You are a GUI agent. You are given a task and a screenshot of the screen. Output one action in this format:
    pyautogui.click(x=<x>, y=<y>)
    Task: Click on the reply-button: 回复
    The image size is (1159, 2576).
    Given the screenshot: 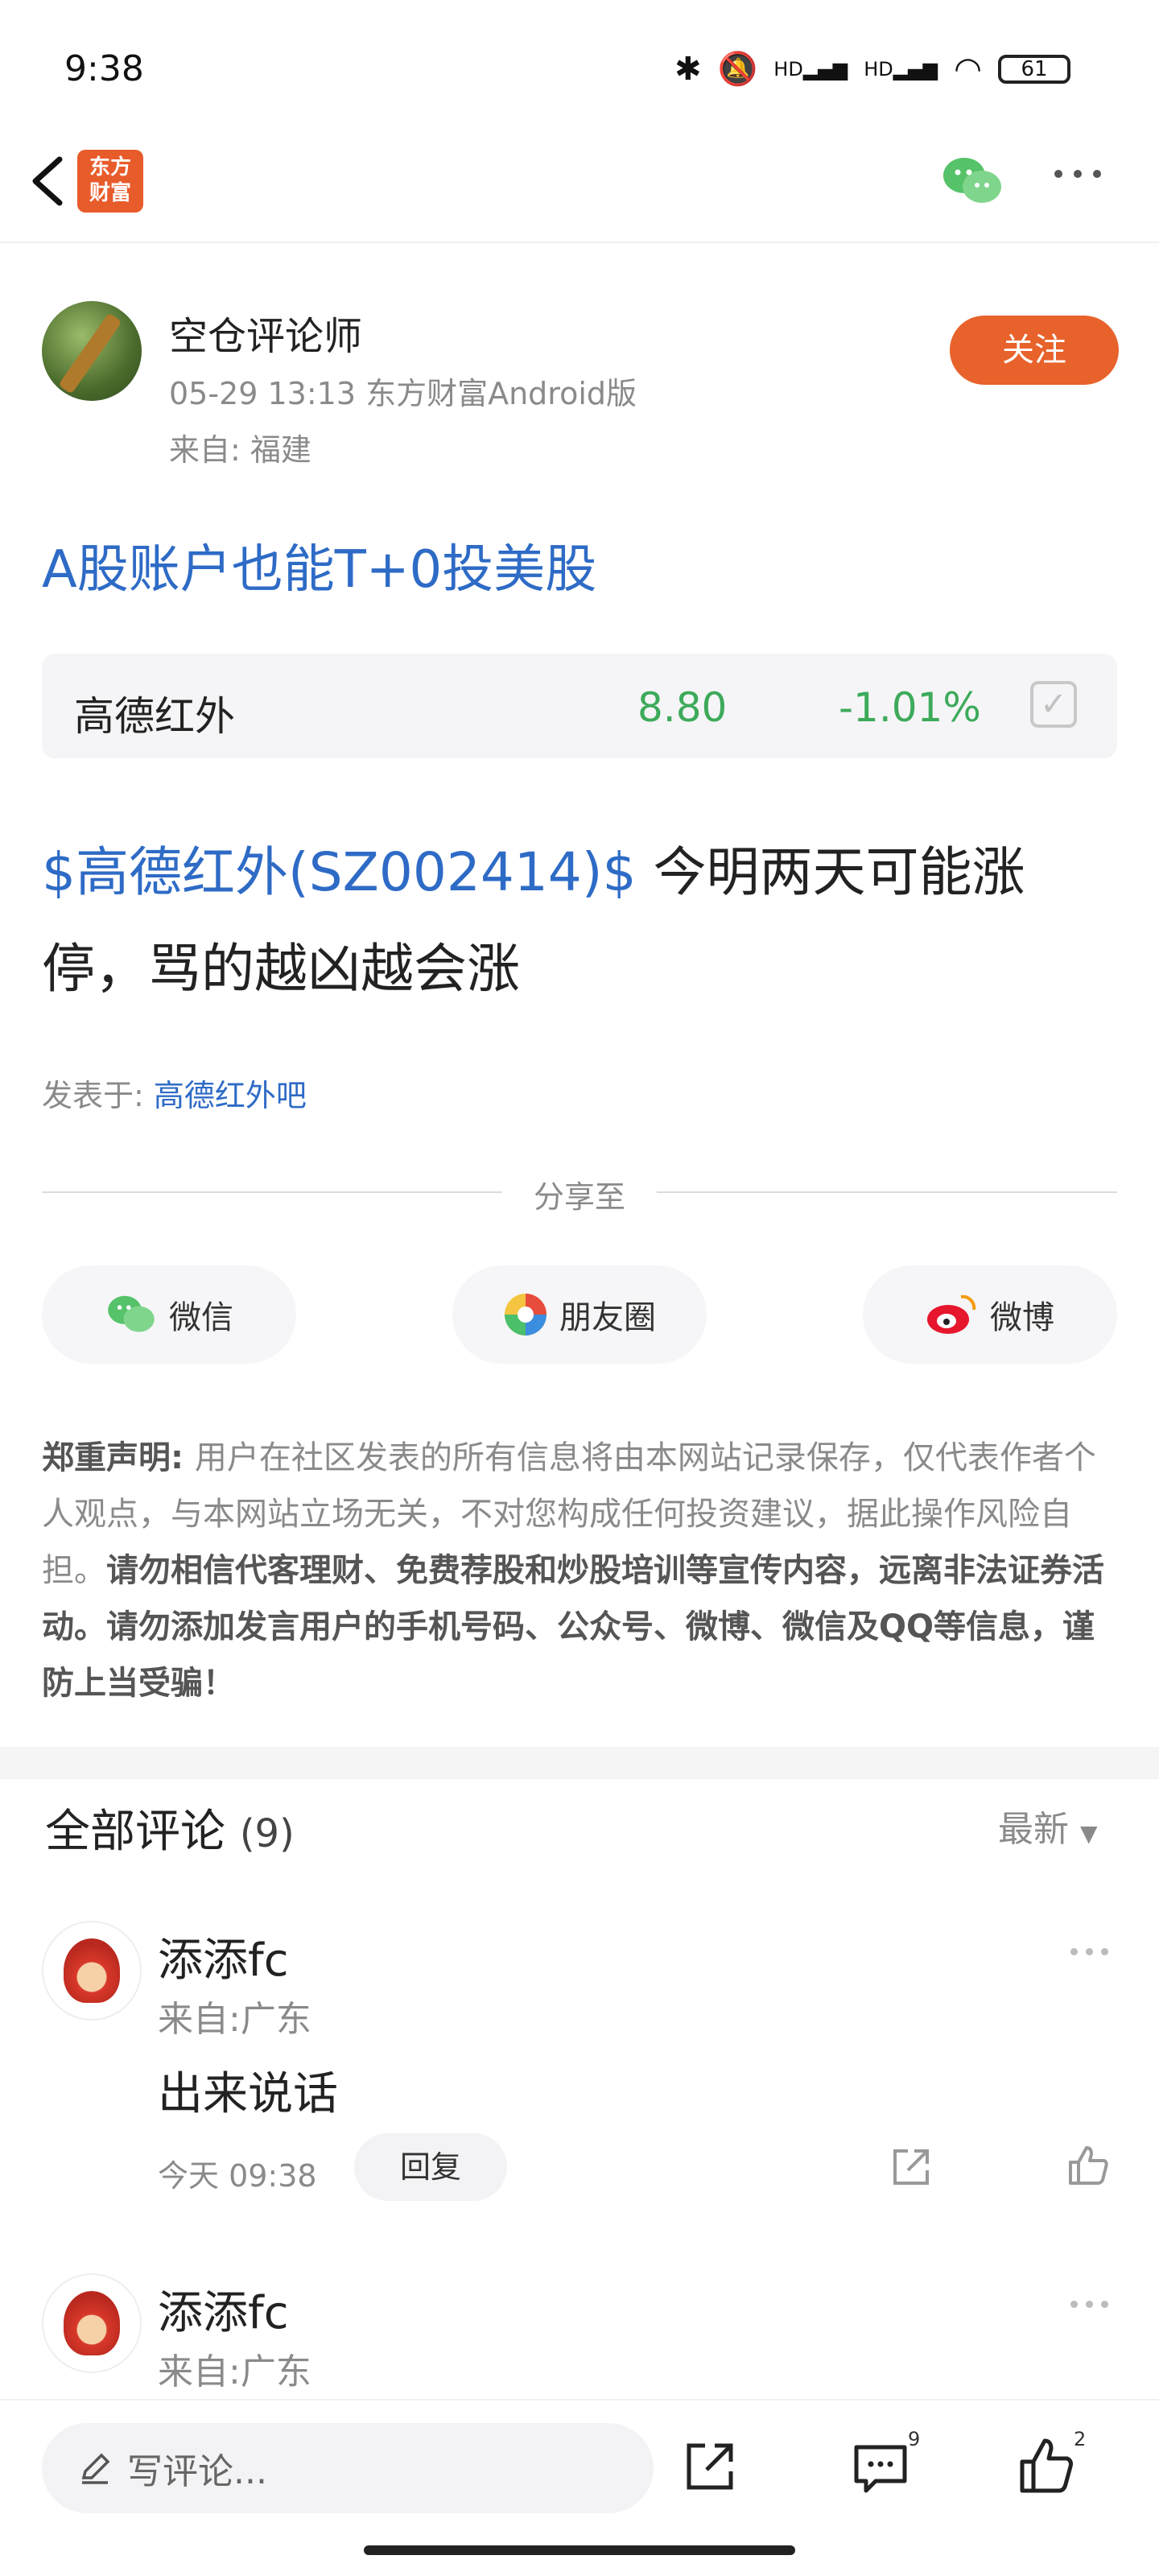 What is the action you would take?
    pyautogui.click(x=430, y=2167)
    